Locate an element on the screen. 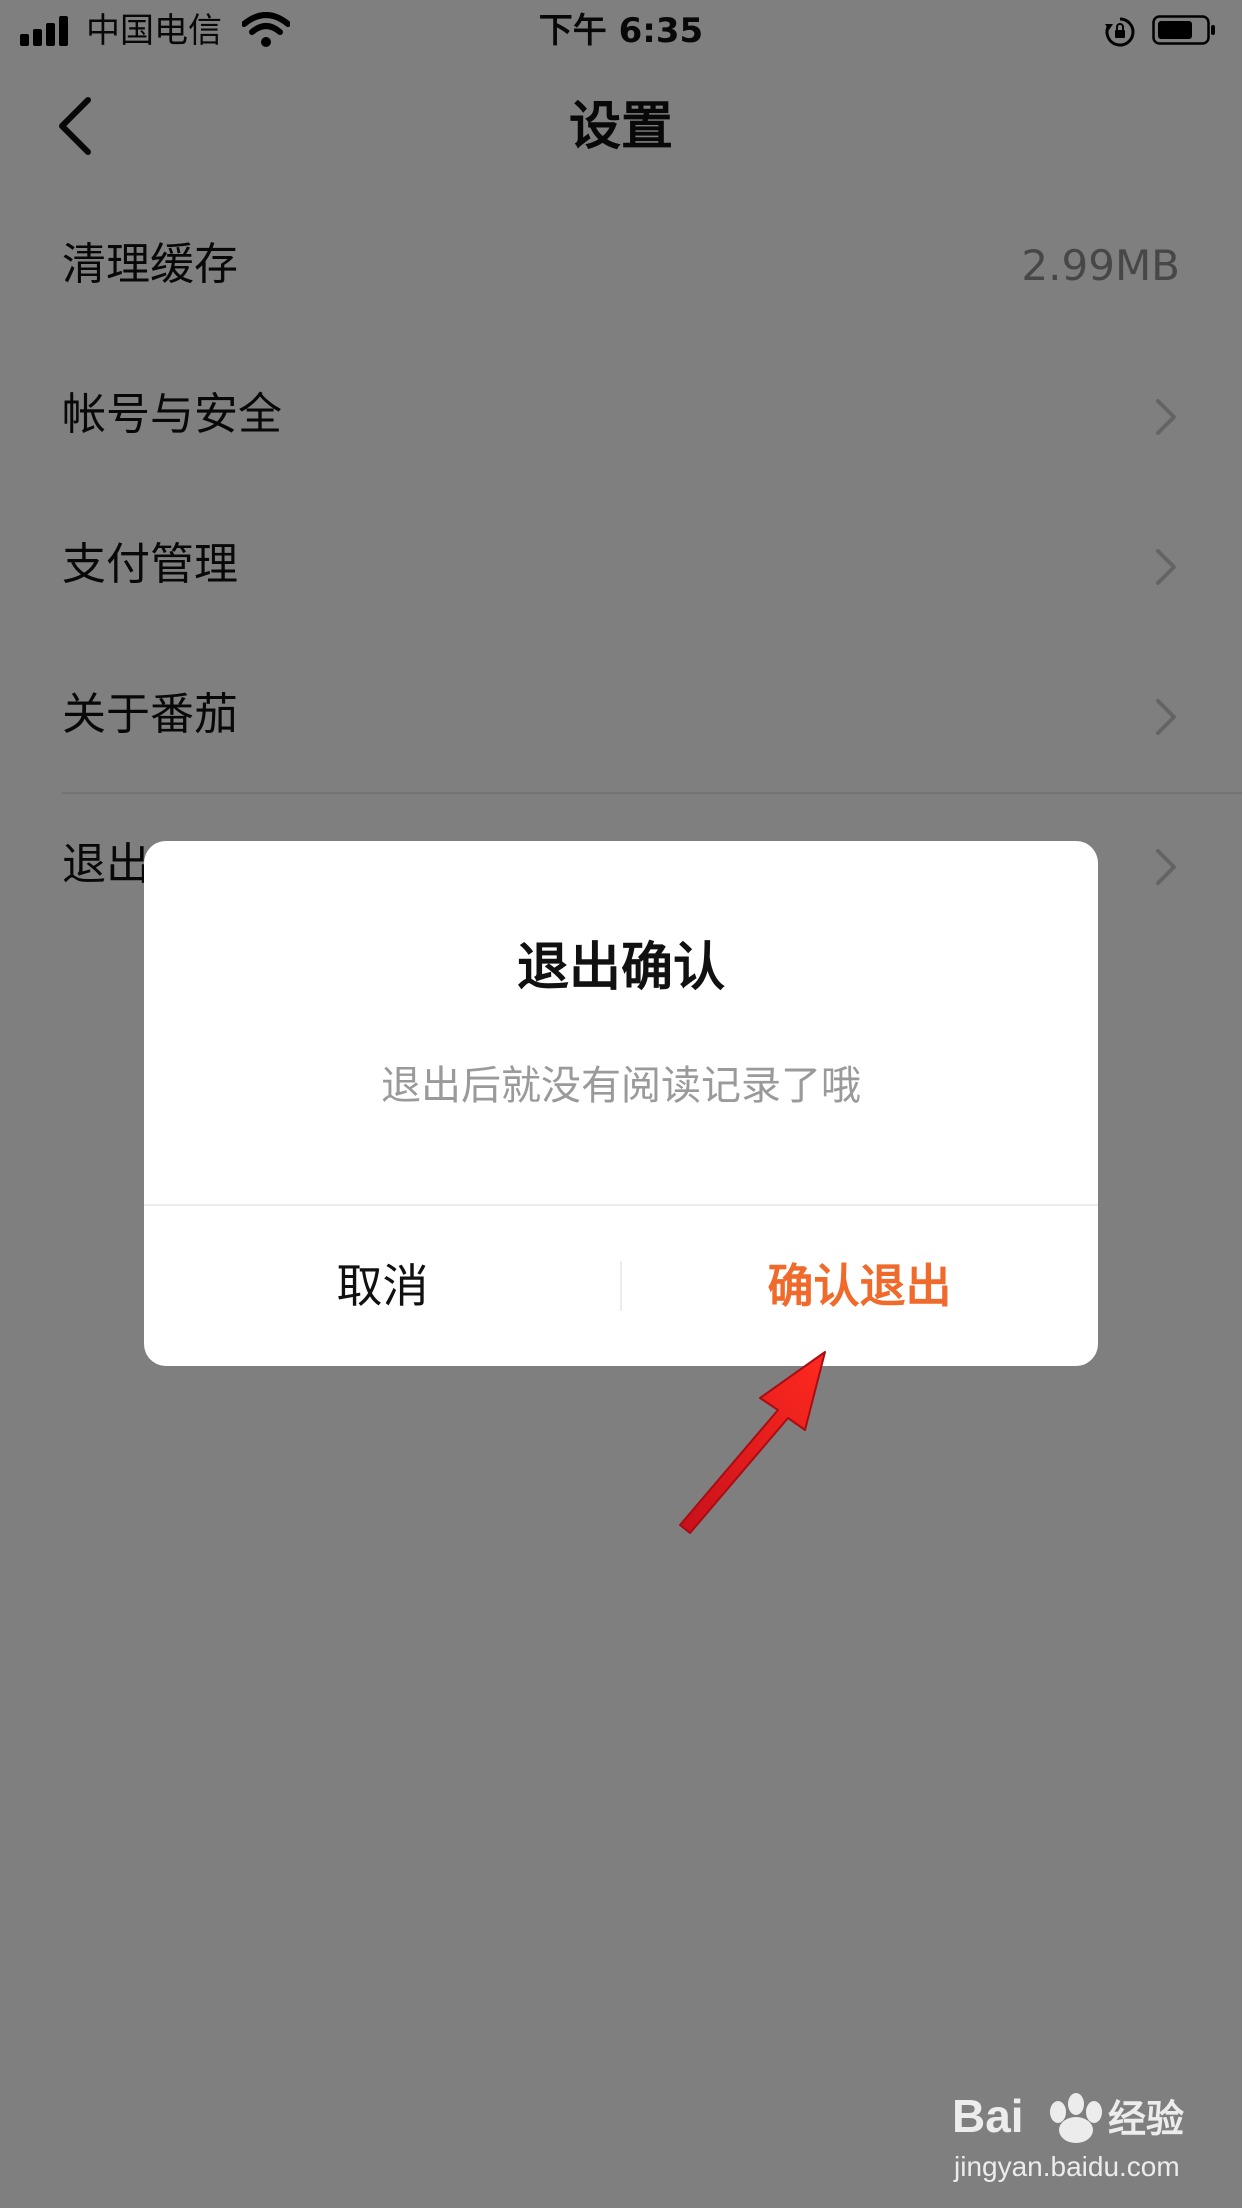 Image resolution: width=1242 pixels, height=2208 pixels. watermark-brand: Bai is located at coordinates (988, 2116).